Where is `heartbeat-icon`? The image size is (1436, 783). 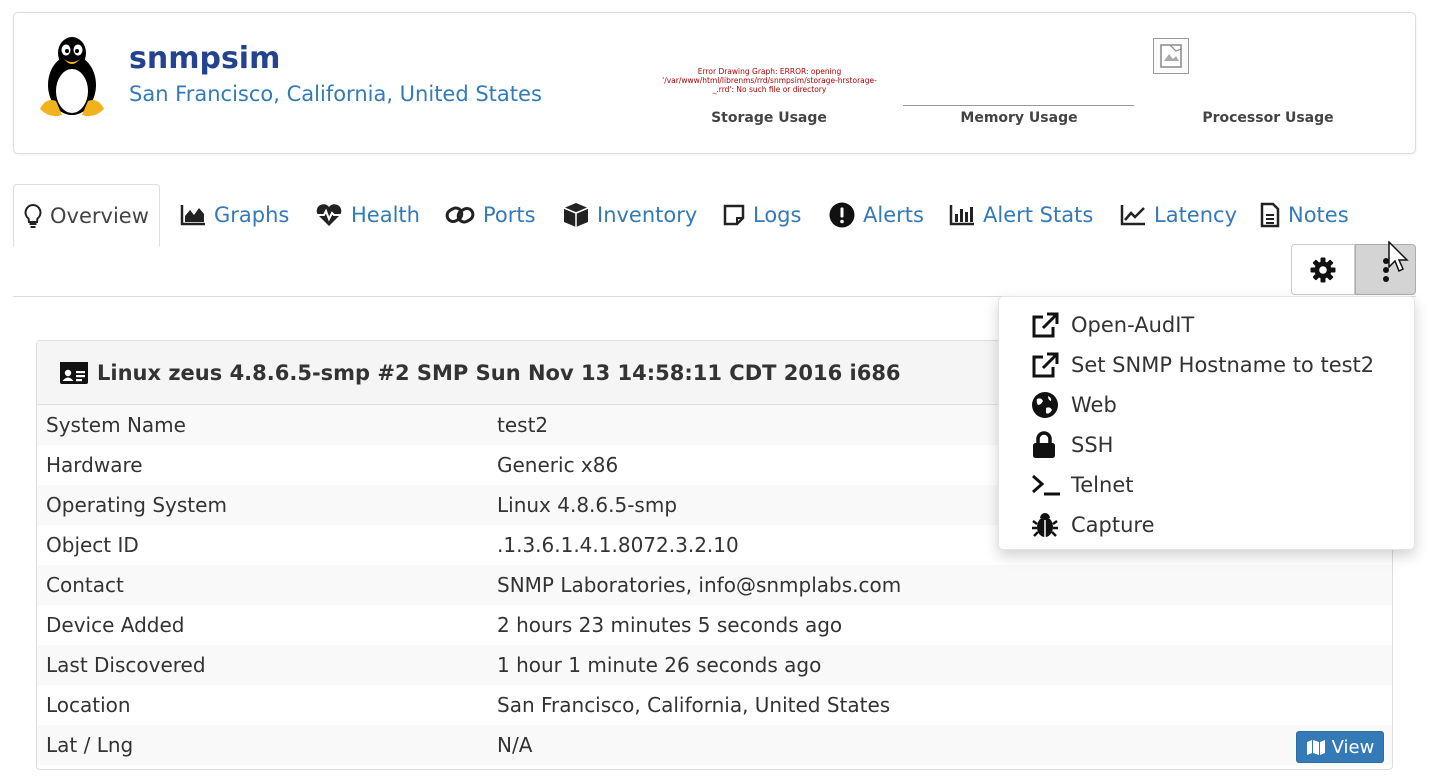
heartbeat-icon is located at coordinates (329, 215).